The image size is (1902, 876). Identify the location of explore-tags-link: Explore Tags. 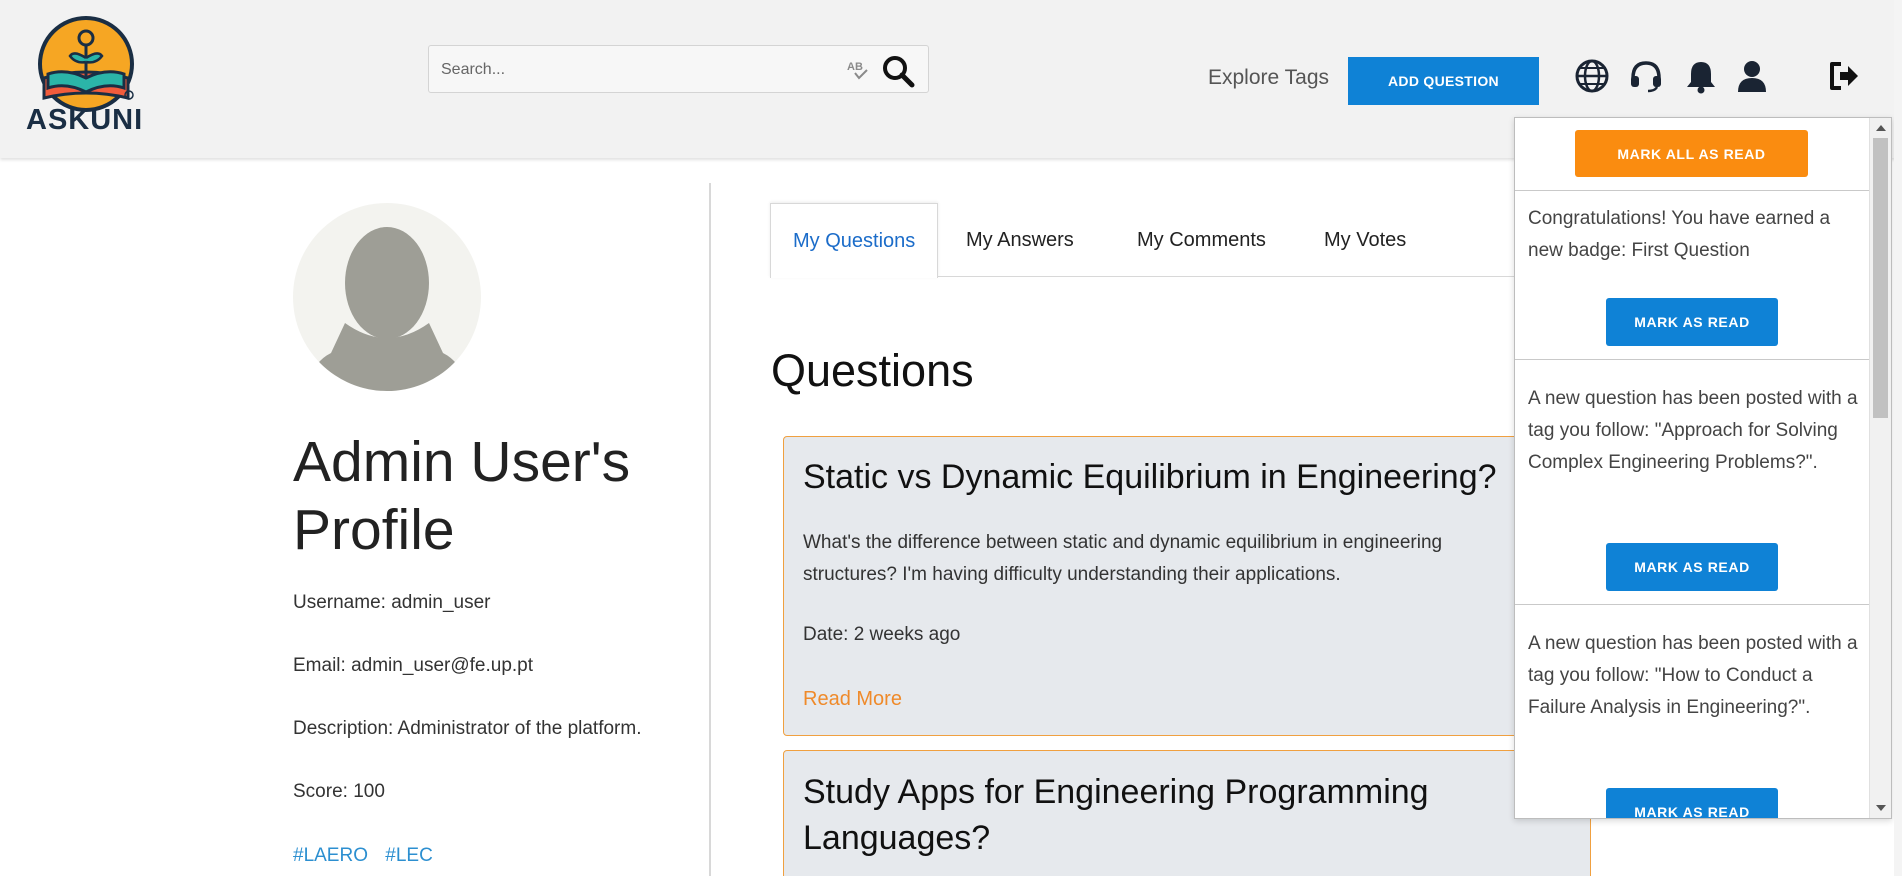
(1268, 78).